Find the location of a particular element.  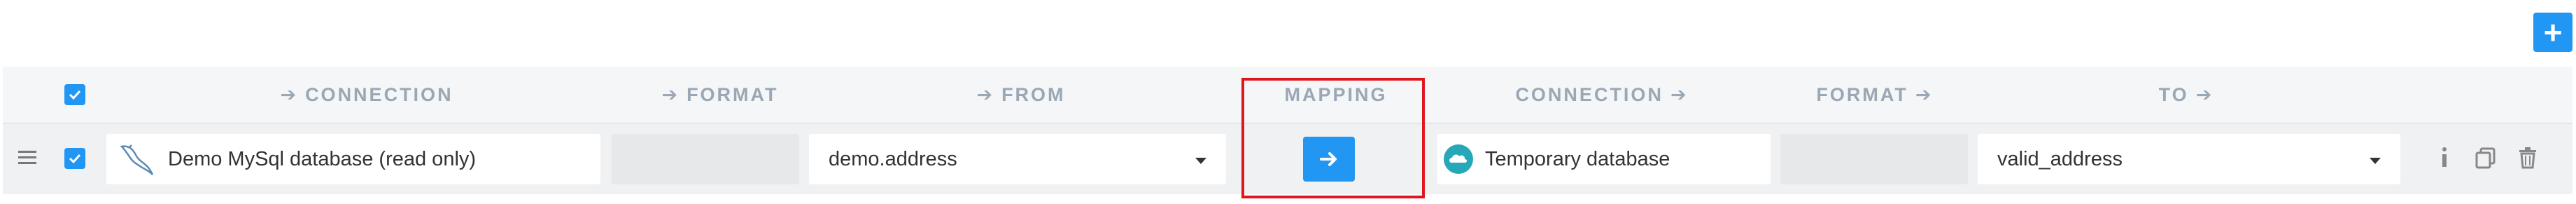

header-target-connection: CONNECTION ➔ is located at coordinates (1602, 94).